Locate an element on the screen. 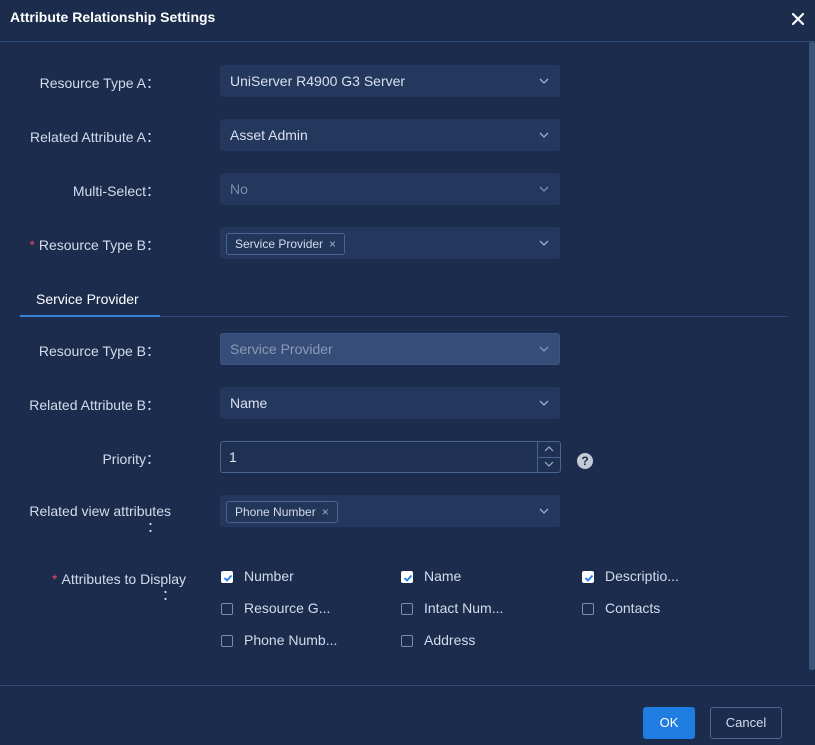 The image size is (815, 745). attributes-to-display-label: * Attributes to Display ： is located at coordinates (96, 587).